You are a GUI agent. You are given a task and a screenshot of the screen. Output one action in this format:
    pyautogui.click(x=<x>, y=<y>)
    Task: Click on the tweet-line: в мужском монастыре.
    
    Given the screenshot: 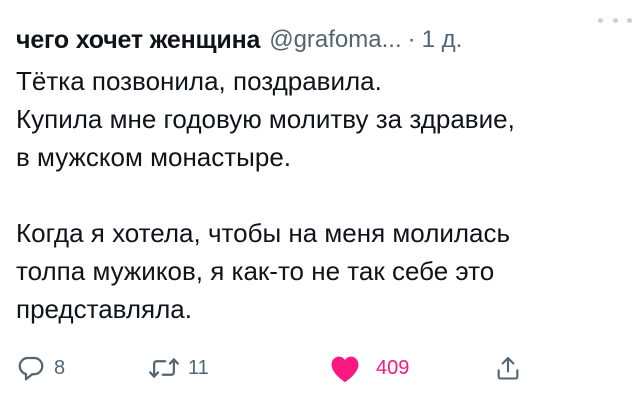 What is the action you would take?
    pyautogui.click(x=154, y=157)
    